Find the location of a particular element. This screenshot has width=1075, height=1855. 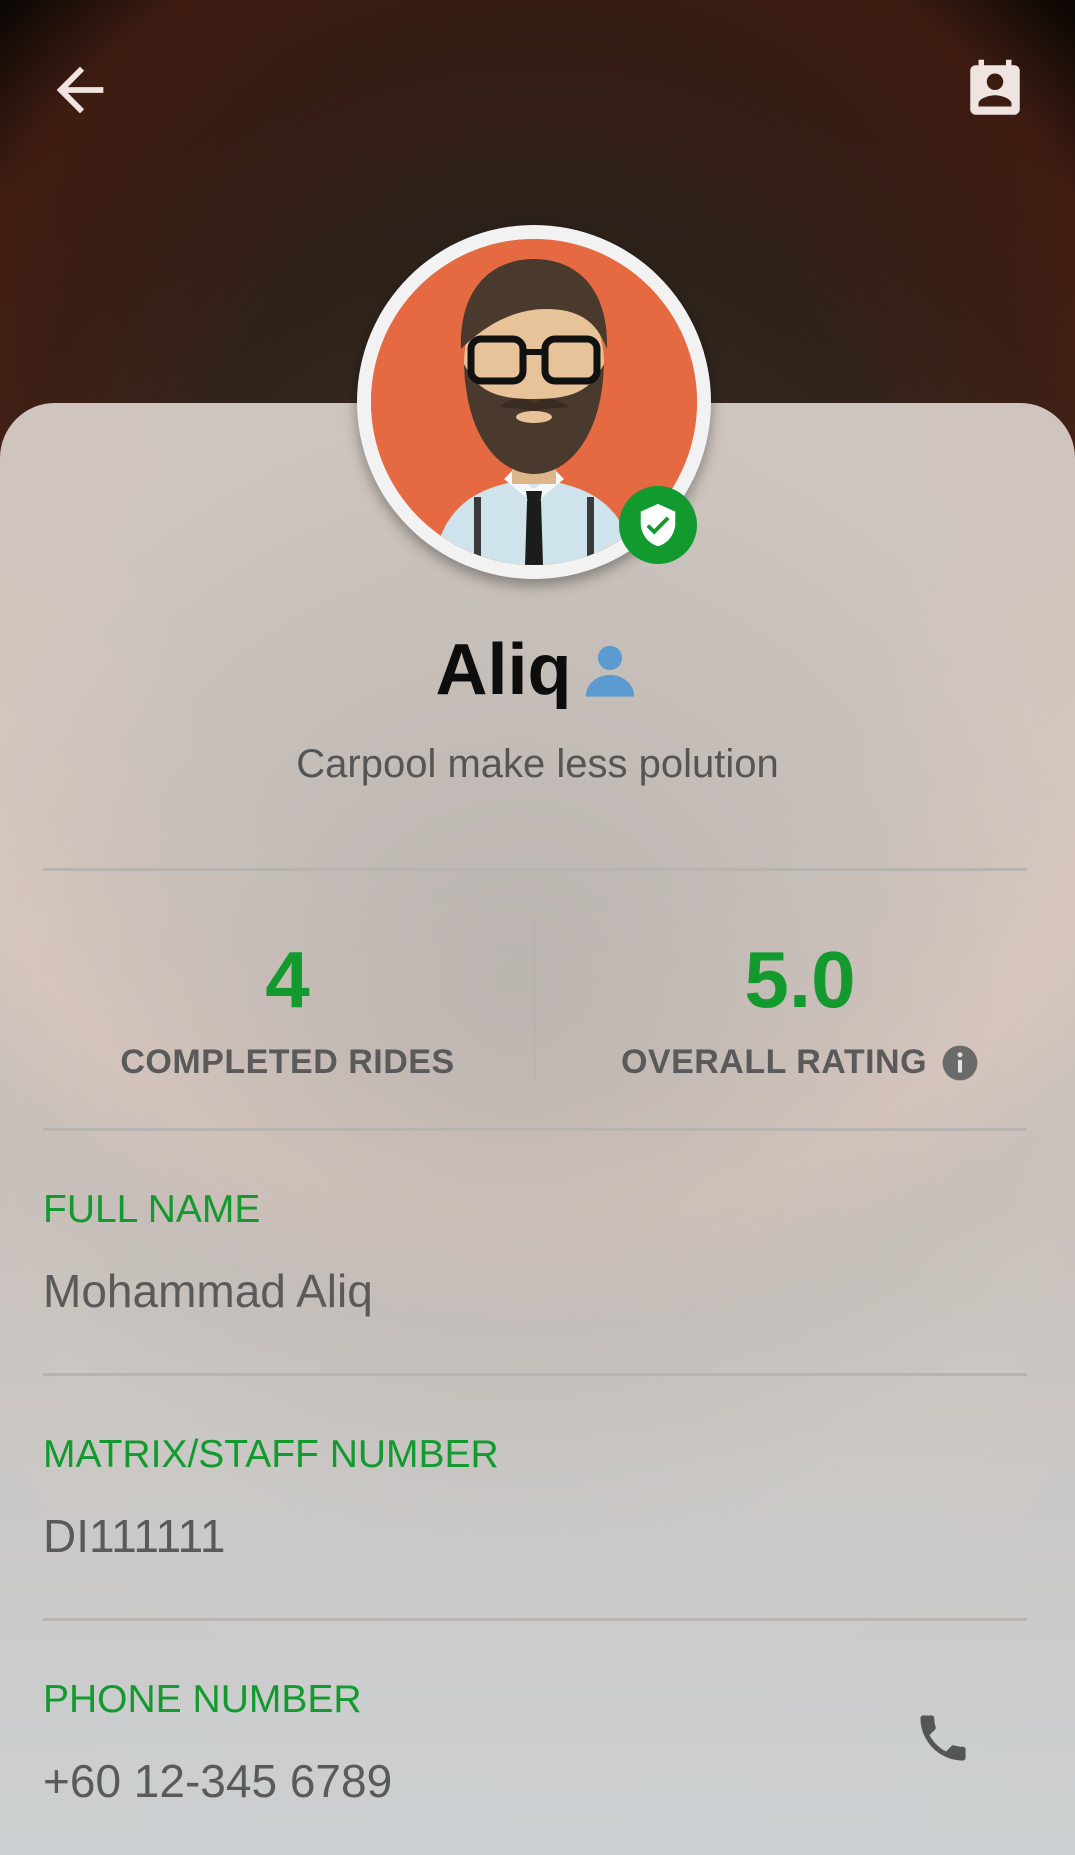

contact-card-icon is located at coordinates (995, 87).